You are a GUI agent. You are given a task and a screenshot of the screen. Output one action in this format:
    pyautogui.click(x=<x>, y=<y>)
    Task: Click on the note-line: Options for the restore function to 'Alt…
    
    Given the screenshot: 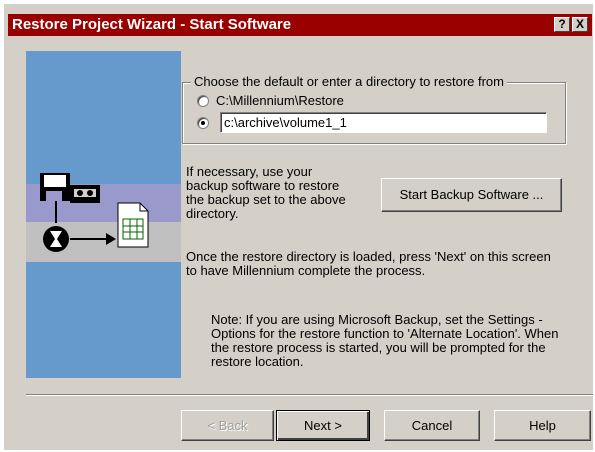 What is the action you would take?
    pyautogui.click(x=385, y=333)
    